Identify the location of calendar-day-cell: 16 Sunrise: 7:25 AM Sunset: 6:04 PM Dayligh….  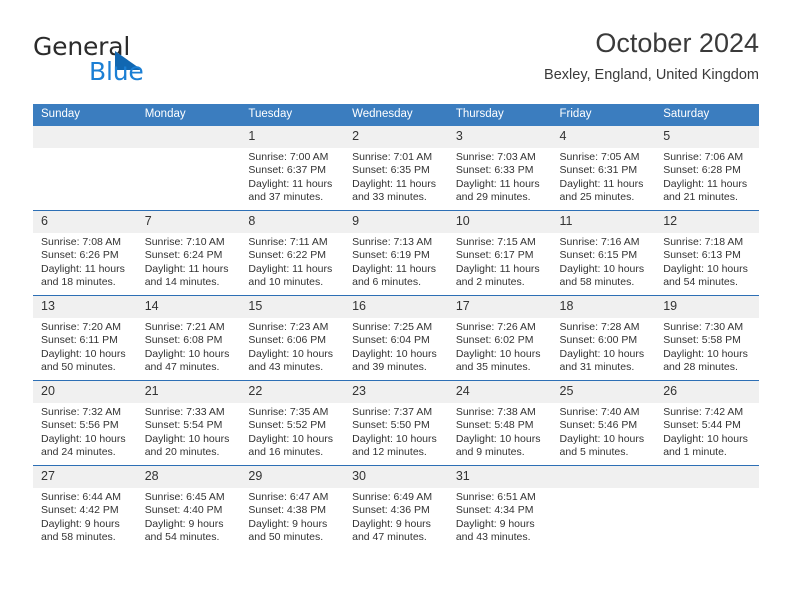
(396, 338).